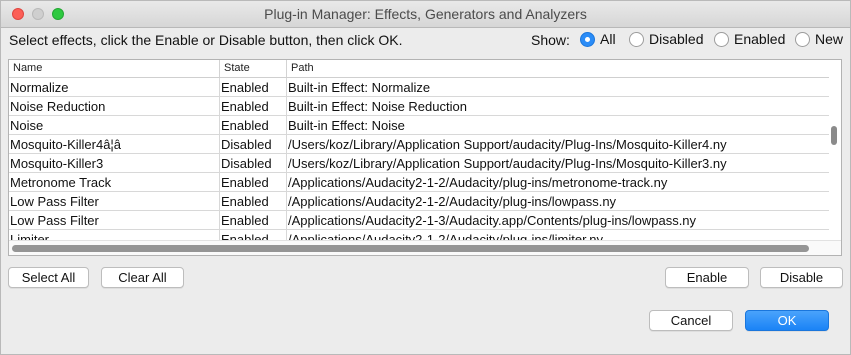 This screenshot has height=355, width=851. I want to click on cell-name: Normalize, so click(114, 87).